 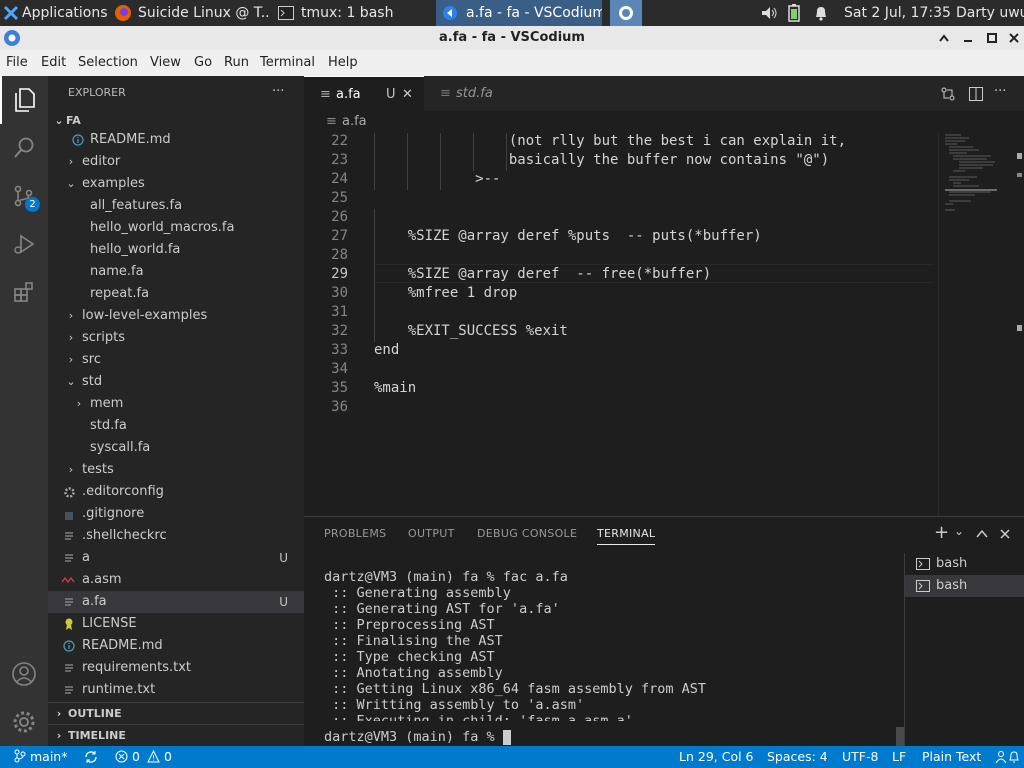 What do you see at coordinates (53, 62) in the screenshot?
I see `menu-edit: Edit` at bounding box center [53, 62].